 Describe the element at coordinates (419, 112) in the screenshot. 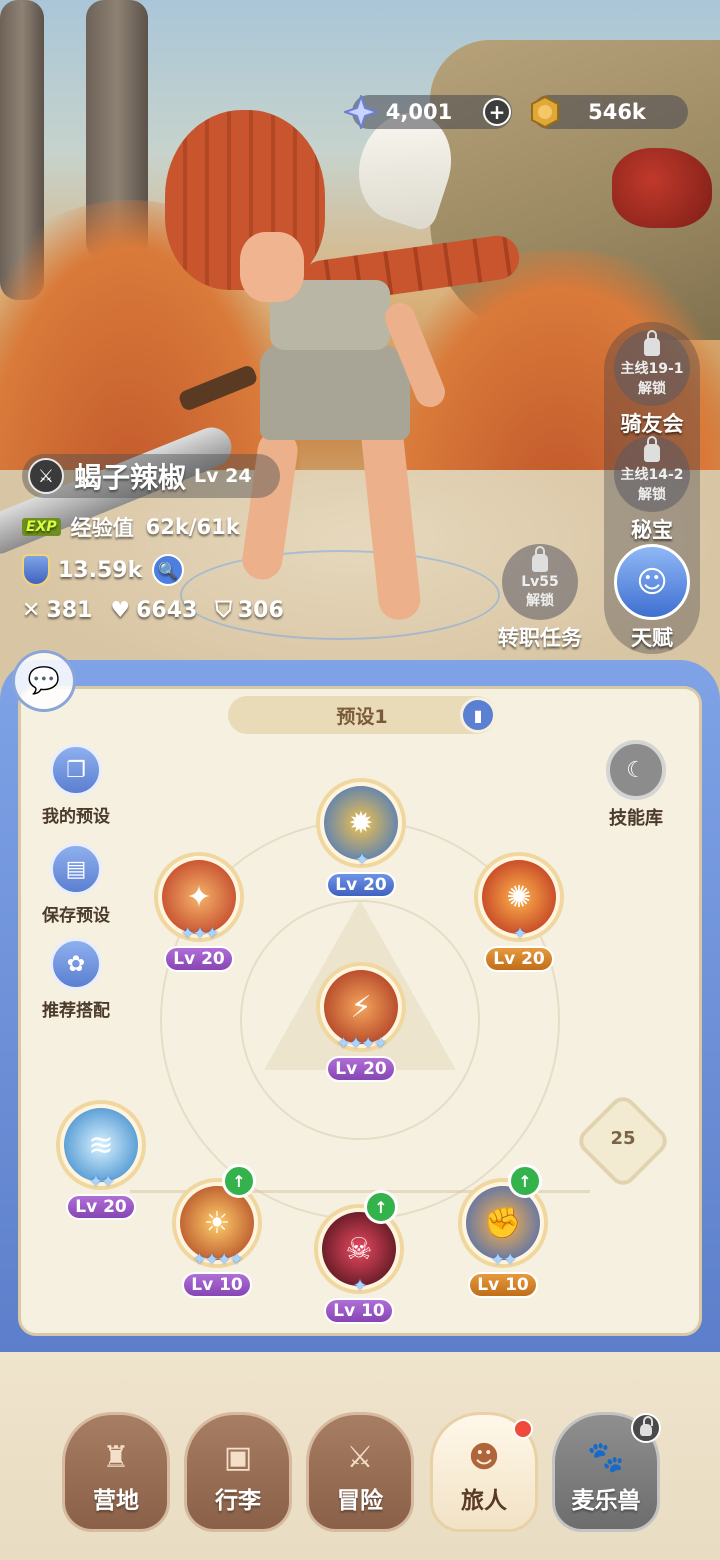

I see `gem-count: 4,001` at that location.